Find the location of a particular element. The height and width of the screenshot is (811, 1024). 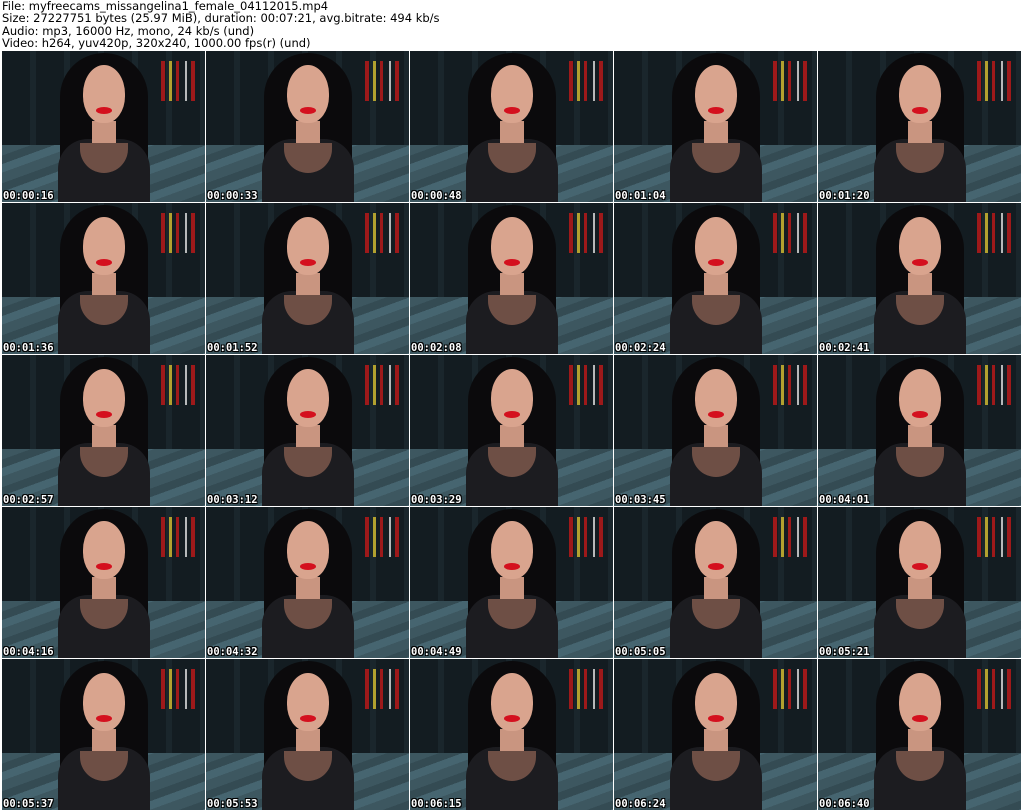

thumbnail-timestamp: 00:02:57 is located at coordinates (28, 500).